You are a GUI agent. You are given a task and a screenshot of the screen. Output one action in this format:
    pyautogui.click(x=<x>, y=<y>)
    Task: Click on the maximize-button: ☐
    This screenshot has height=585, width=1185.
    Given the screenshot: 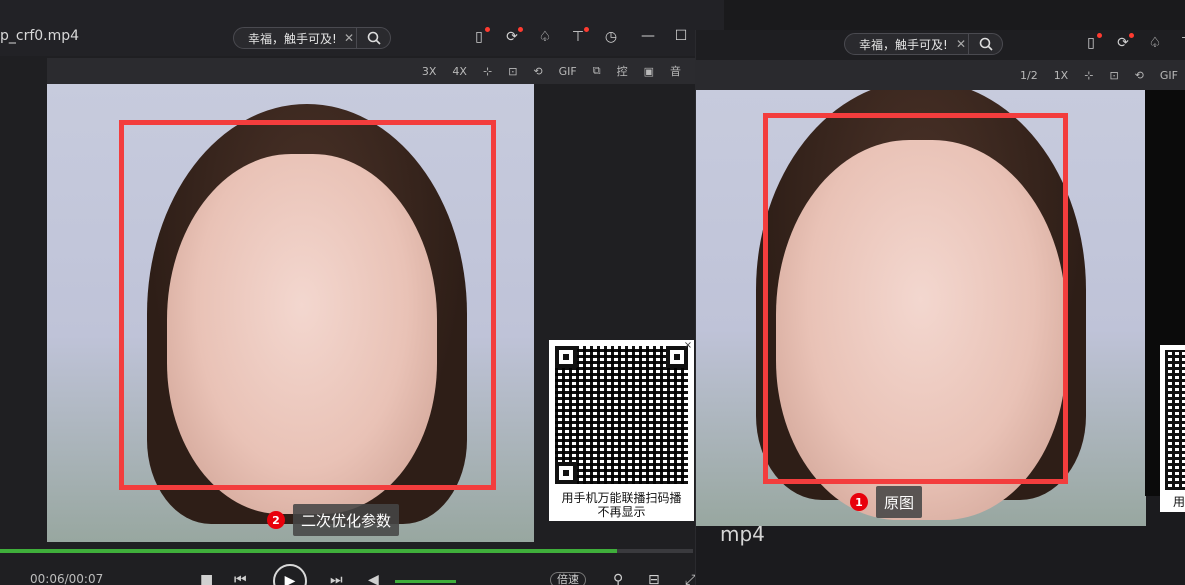 What is the action you would take?
    pyautogui.click(x=681, y=38)
    